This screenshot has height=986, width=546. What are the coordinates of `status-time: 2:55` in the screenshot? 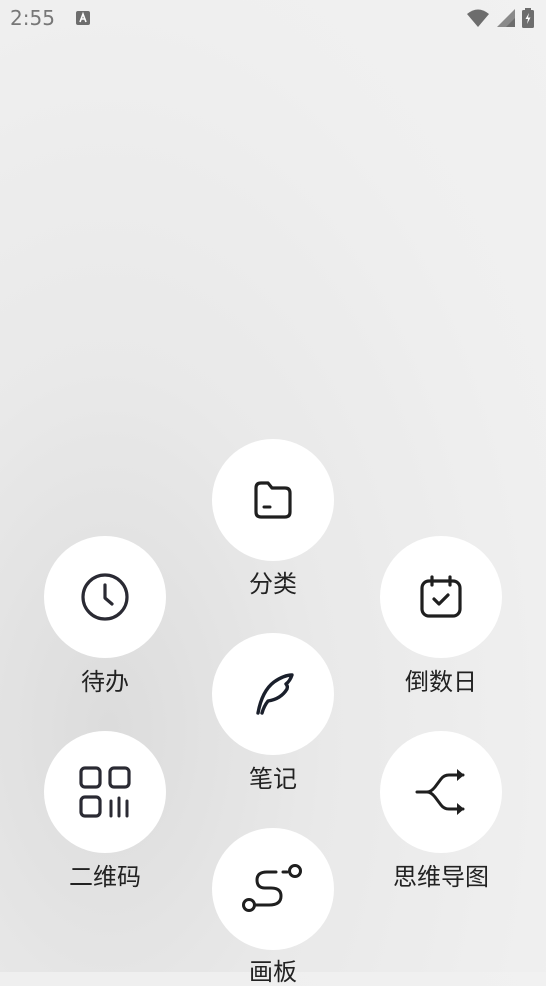 It's located at (32, 18).